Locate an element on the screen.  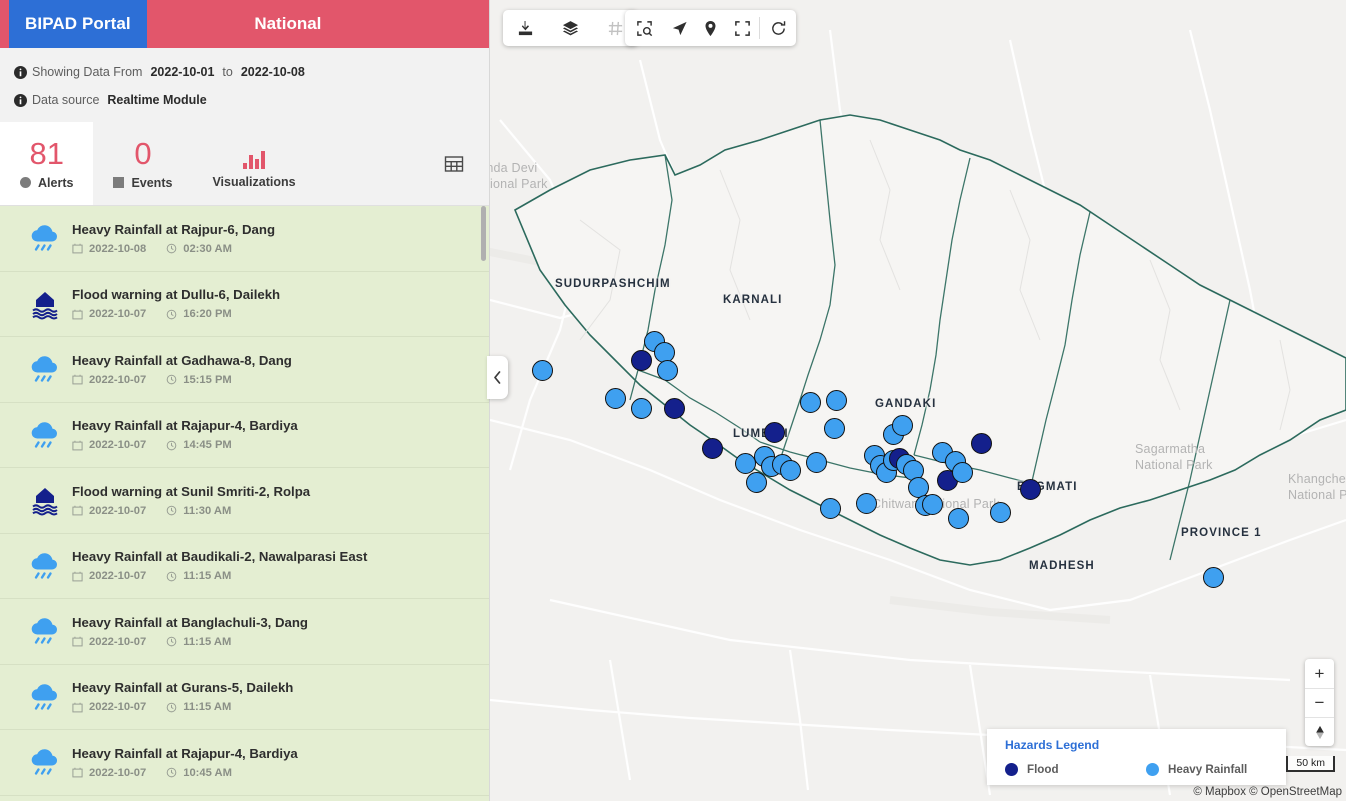
alert-title: Heavy Rainfall at Gadhawa-8, Dang is located at coordinates (182, 360).